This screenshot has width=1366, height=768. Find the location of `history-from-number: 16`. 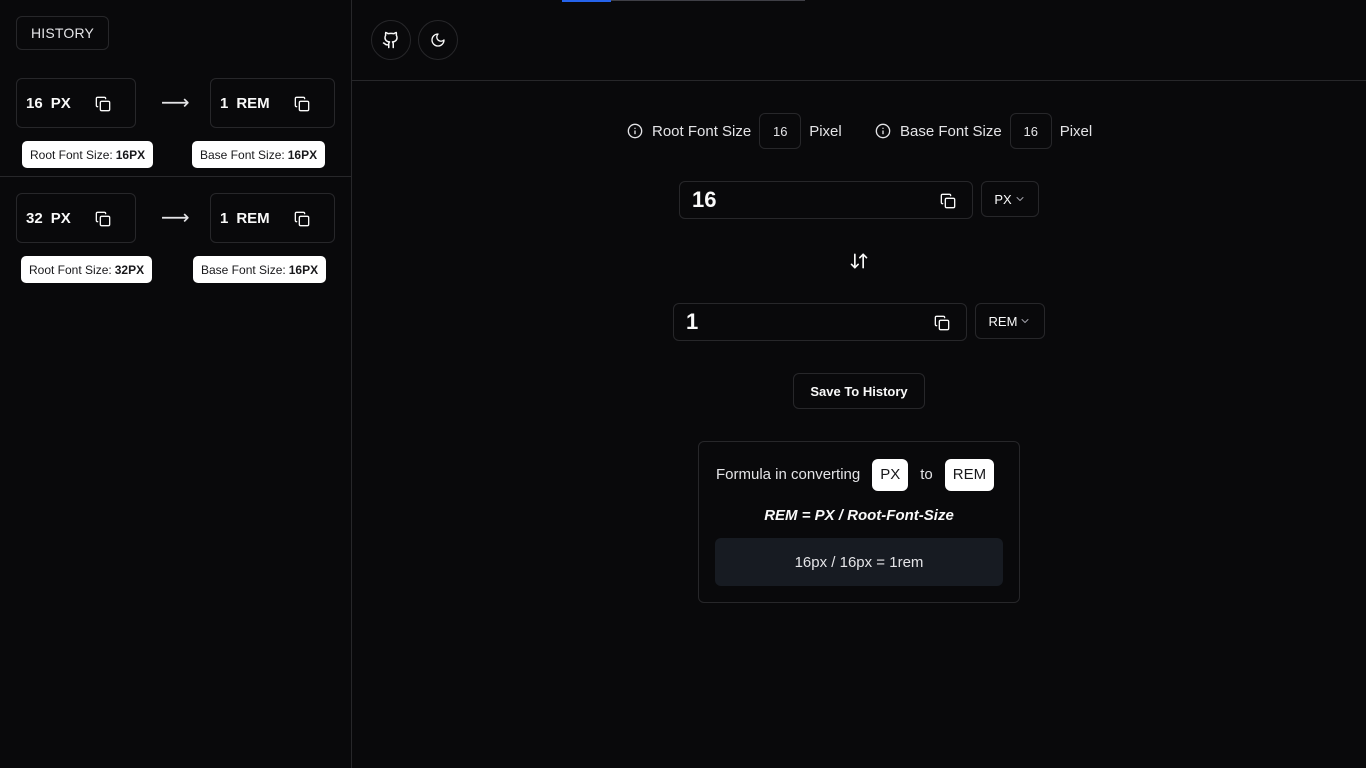

history-from-number: 16 is located at coordinates (34, 103).